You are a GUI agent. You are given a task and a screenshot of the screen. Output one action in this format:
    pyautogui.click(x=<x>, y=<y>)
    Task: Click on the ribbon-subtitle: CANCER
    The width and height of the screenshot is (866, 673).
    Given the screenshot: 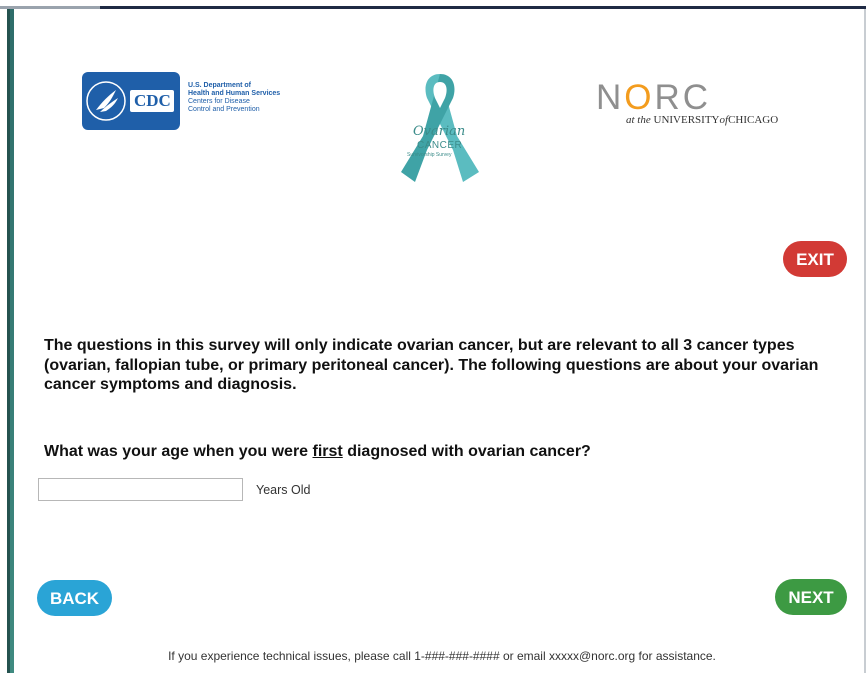 What is the action you would take?
    pyautogui.click(x=440, y=145)
    